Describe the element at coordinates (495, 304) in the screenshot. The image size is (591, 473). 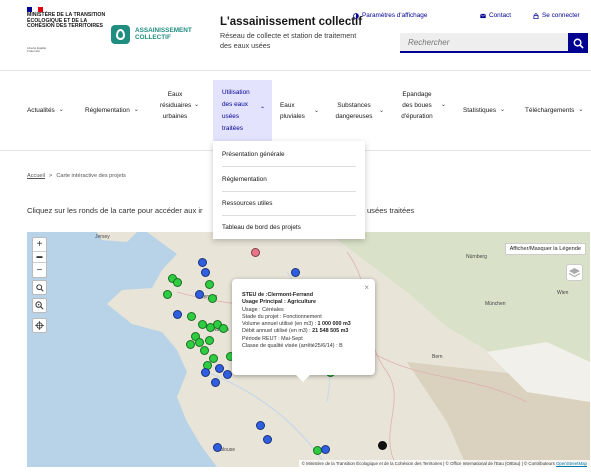
I see `map-label-munchen: München` at that location.